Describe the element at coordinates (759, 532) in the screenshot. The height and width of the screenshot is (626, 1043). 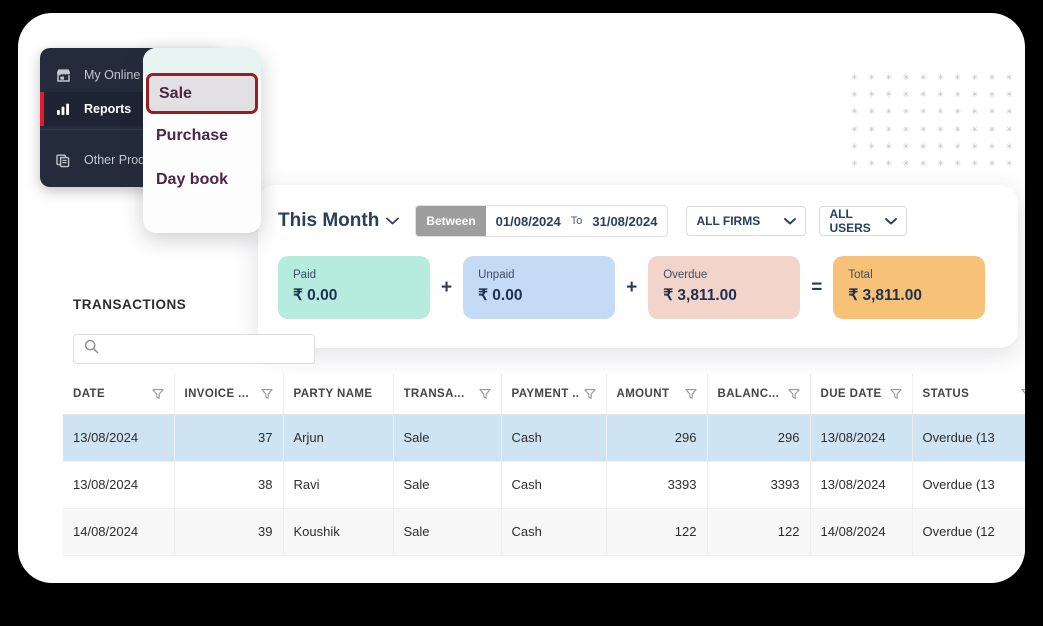
I see `cell-balance: 122` at that location.